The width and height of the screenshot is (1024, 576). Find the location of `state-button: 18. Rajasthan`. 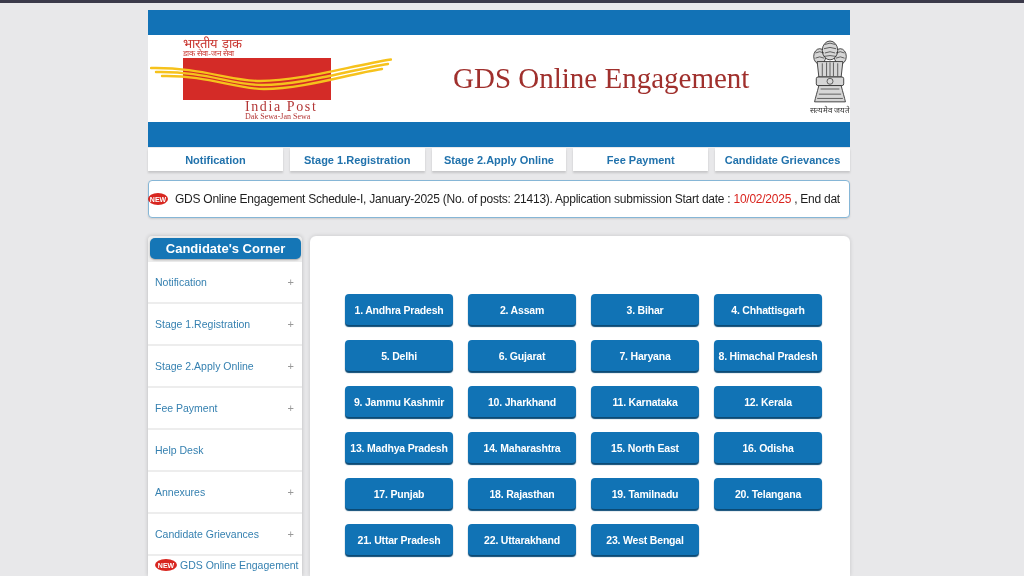

state-button: 18. Rajasthan is located at coordinates (522, 493).